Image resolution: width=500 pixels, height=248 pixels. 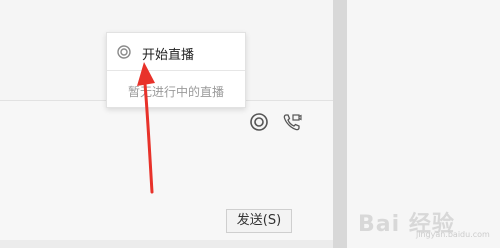 I want to click on live-stream-popup: 开始直播 暂无进行中的直播, so click(x=176, y=70).